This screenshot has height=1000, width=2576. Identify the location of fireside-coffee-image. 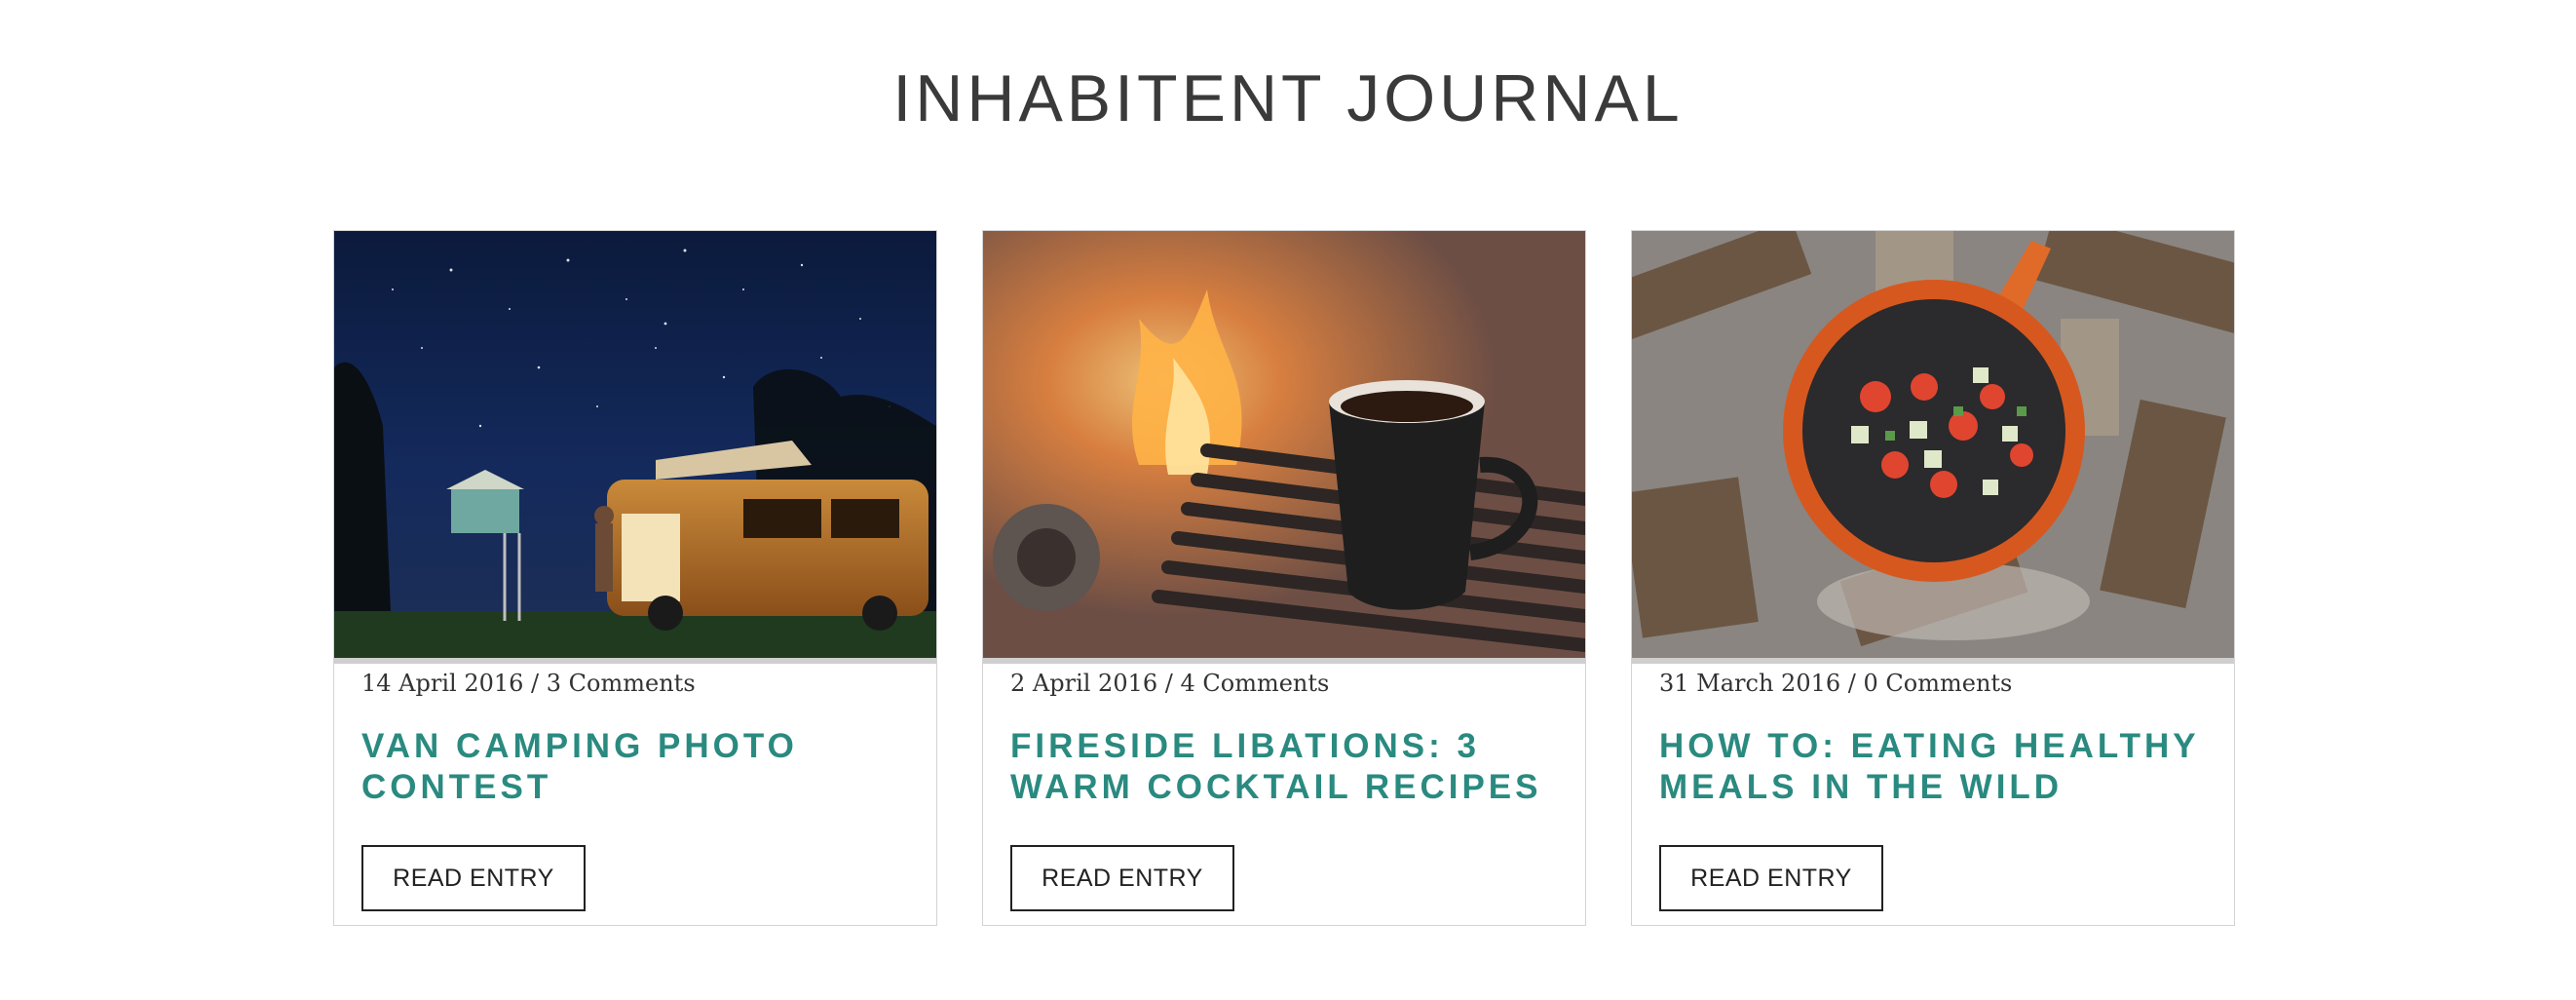
(1284, 447).